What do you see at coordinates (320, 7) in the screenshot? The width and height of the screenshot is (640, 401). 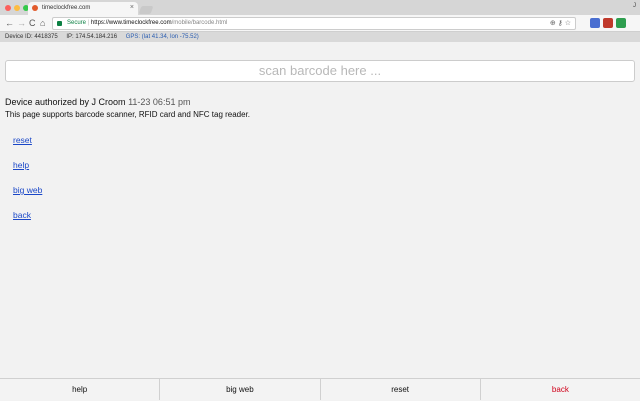 I see `tab-strip: timeclockfree.com × J` at bounding box center [320, 7].